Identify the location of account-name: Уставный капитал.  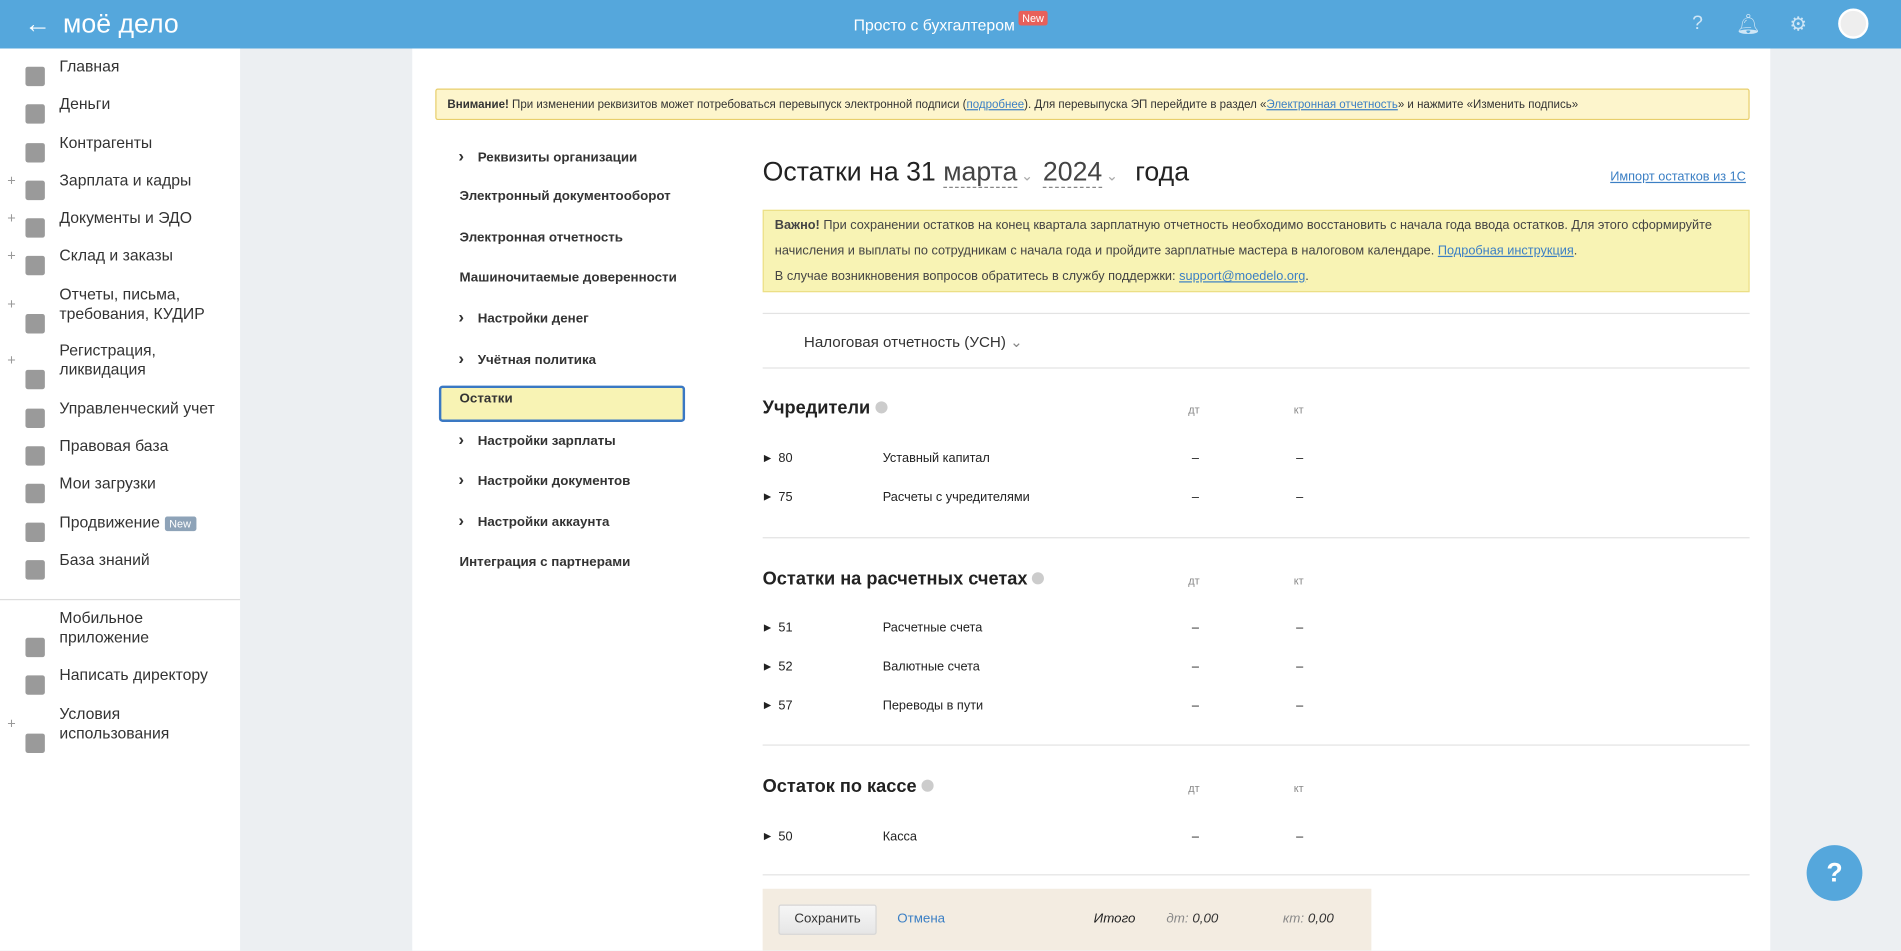
(936, 458).